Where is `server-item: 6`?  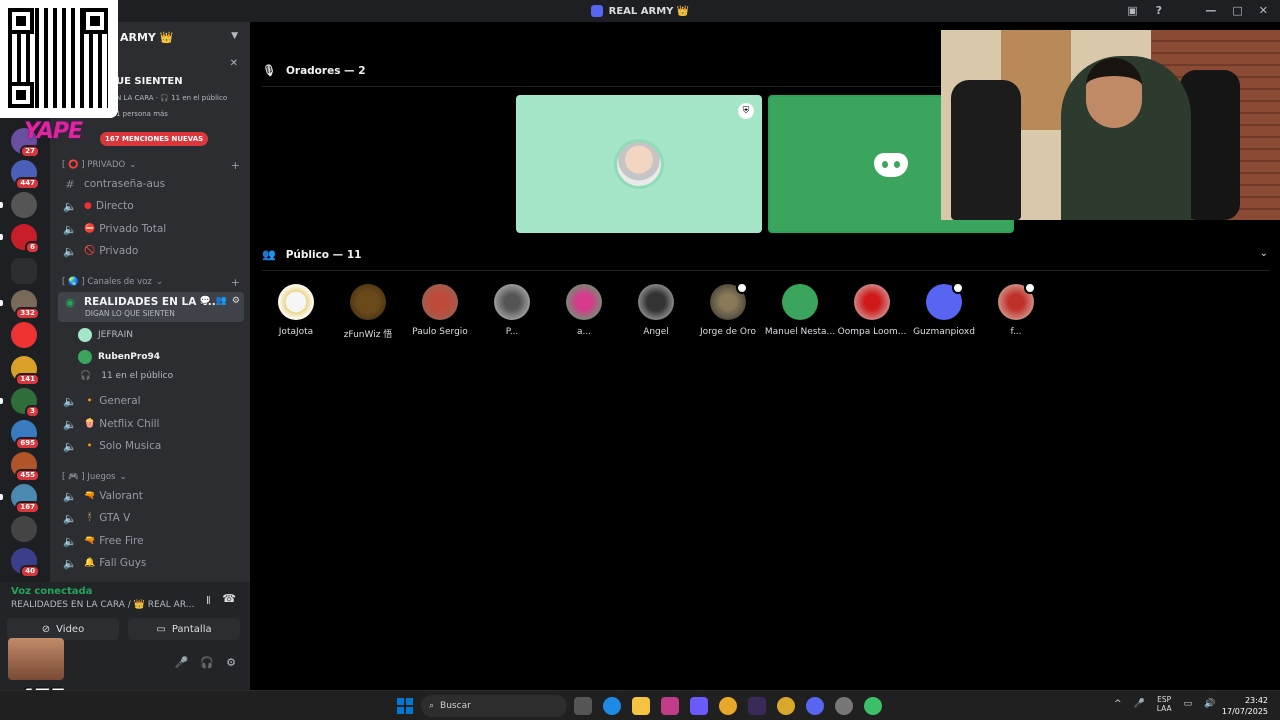 server-item: 6 is located at coordinates (25, 239).